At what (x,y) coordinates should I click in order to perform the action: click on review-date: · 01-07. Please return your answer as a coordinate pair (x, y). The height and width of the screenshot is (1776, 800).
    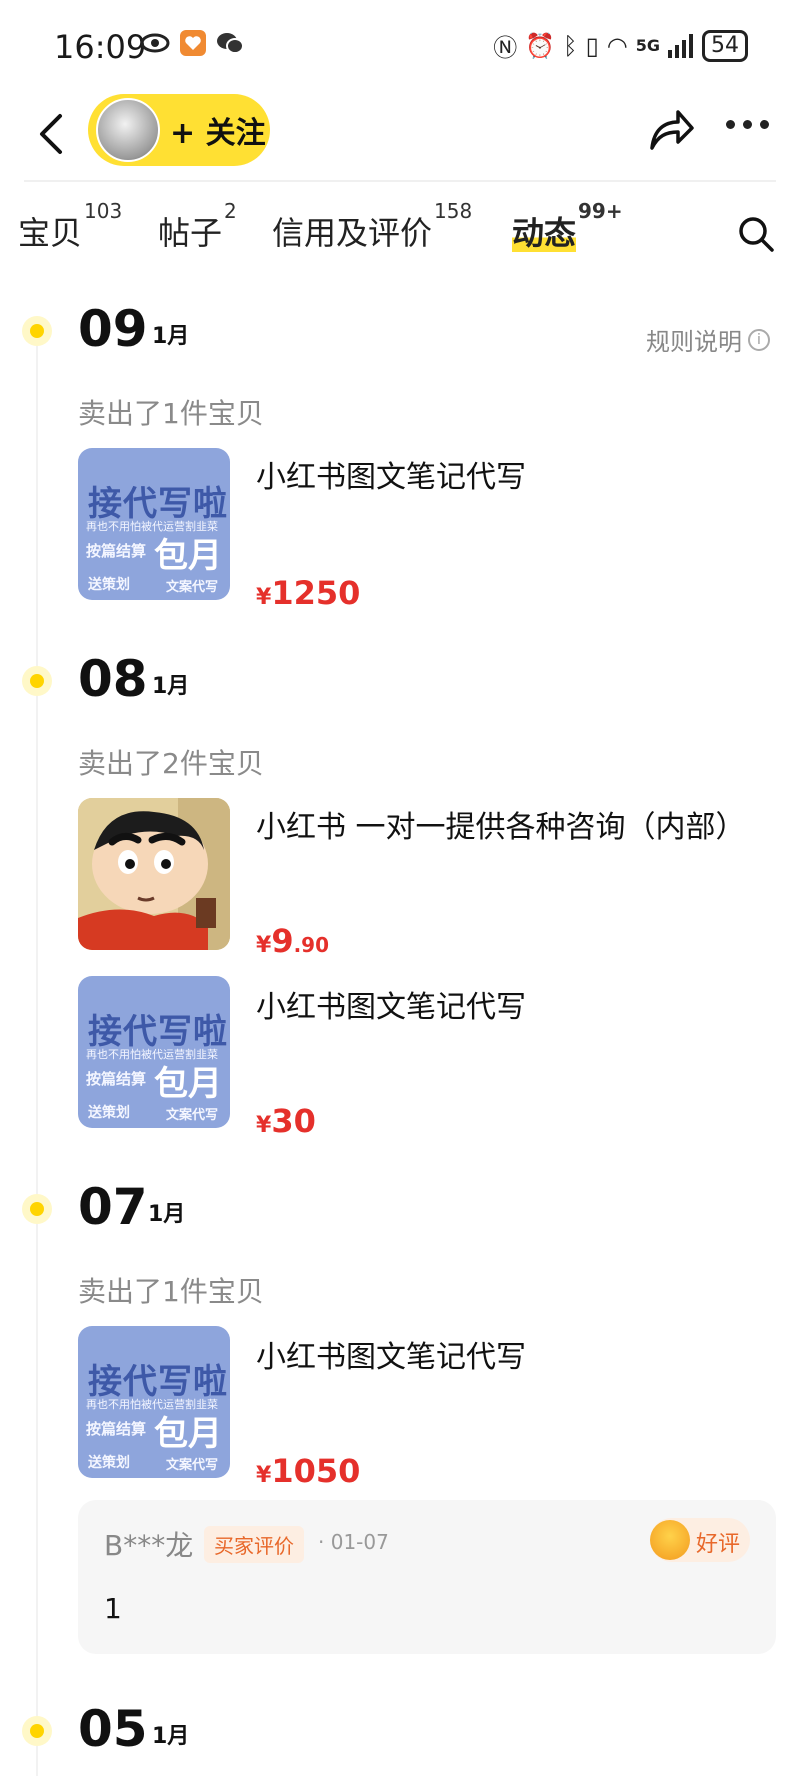
    Looking at the image, I should click on (353, 1542).